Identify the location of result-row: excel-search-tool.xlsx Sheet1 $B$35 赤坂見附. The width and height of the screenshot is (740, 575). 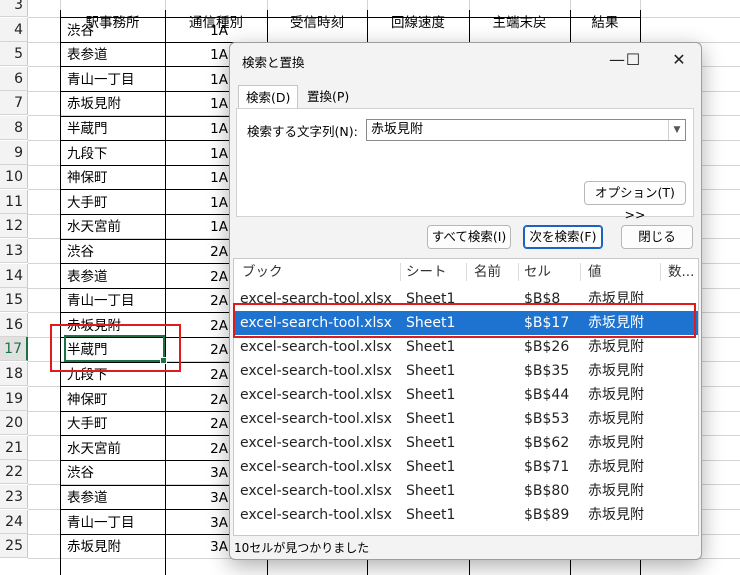
(466, 371).